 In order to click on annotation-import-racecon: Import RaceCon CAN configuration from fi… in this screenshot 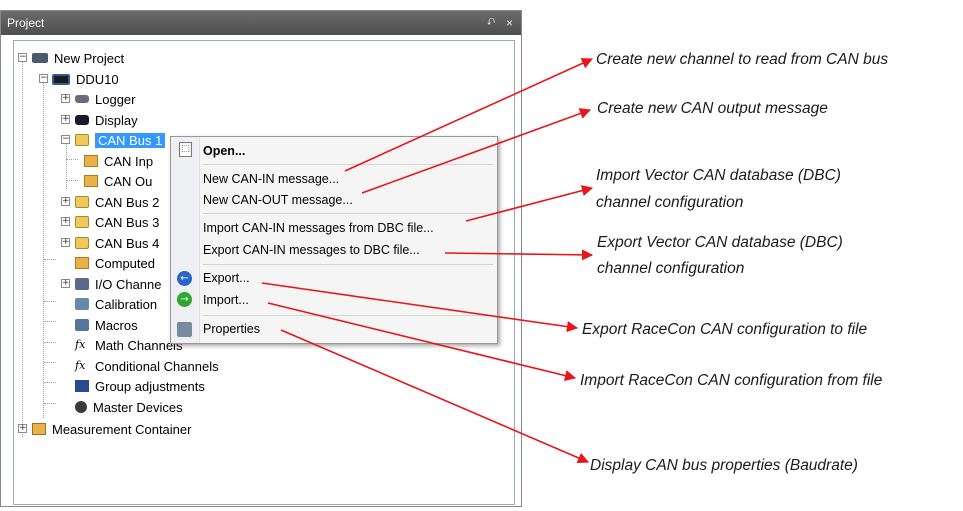, I will do `click(731, 380)`.